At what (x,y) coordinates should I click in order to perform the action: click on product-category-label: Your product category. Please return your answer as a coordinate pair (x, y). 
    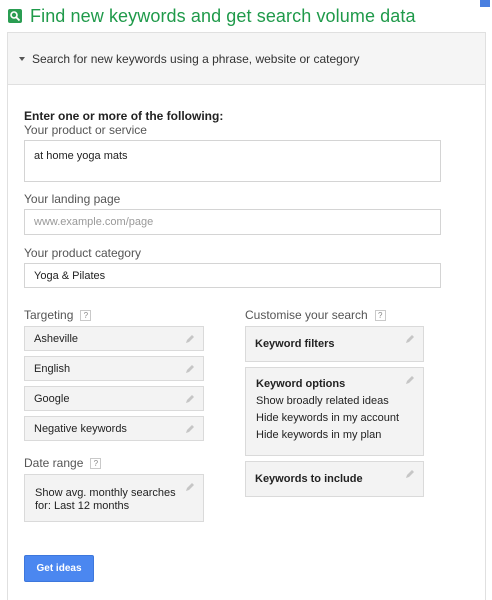
    Looking at the image, I should click on (82, 253).